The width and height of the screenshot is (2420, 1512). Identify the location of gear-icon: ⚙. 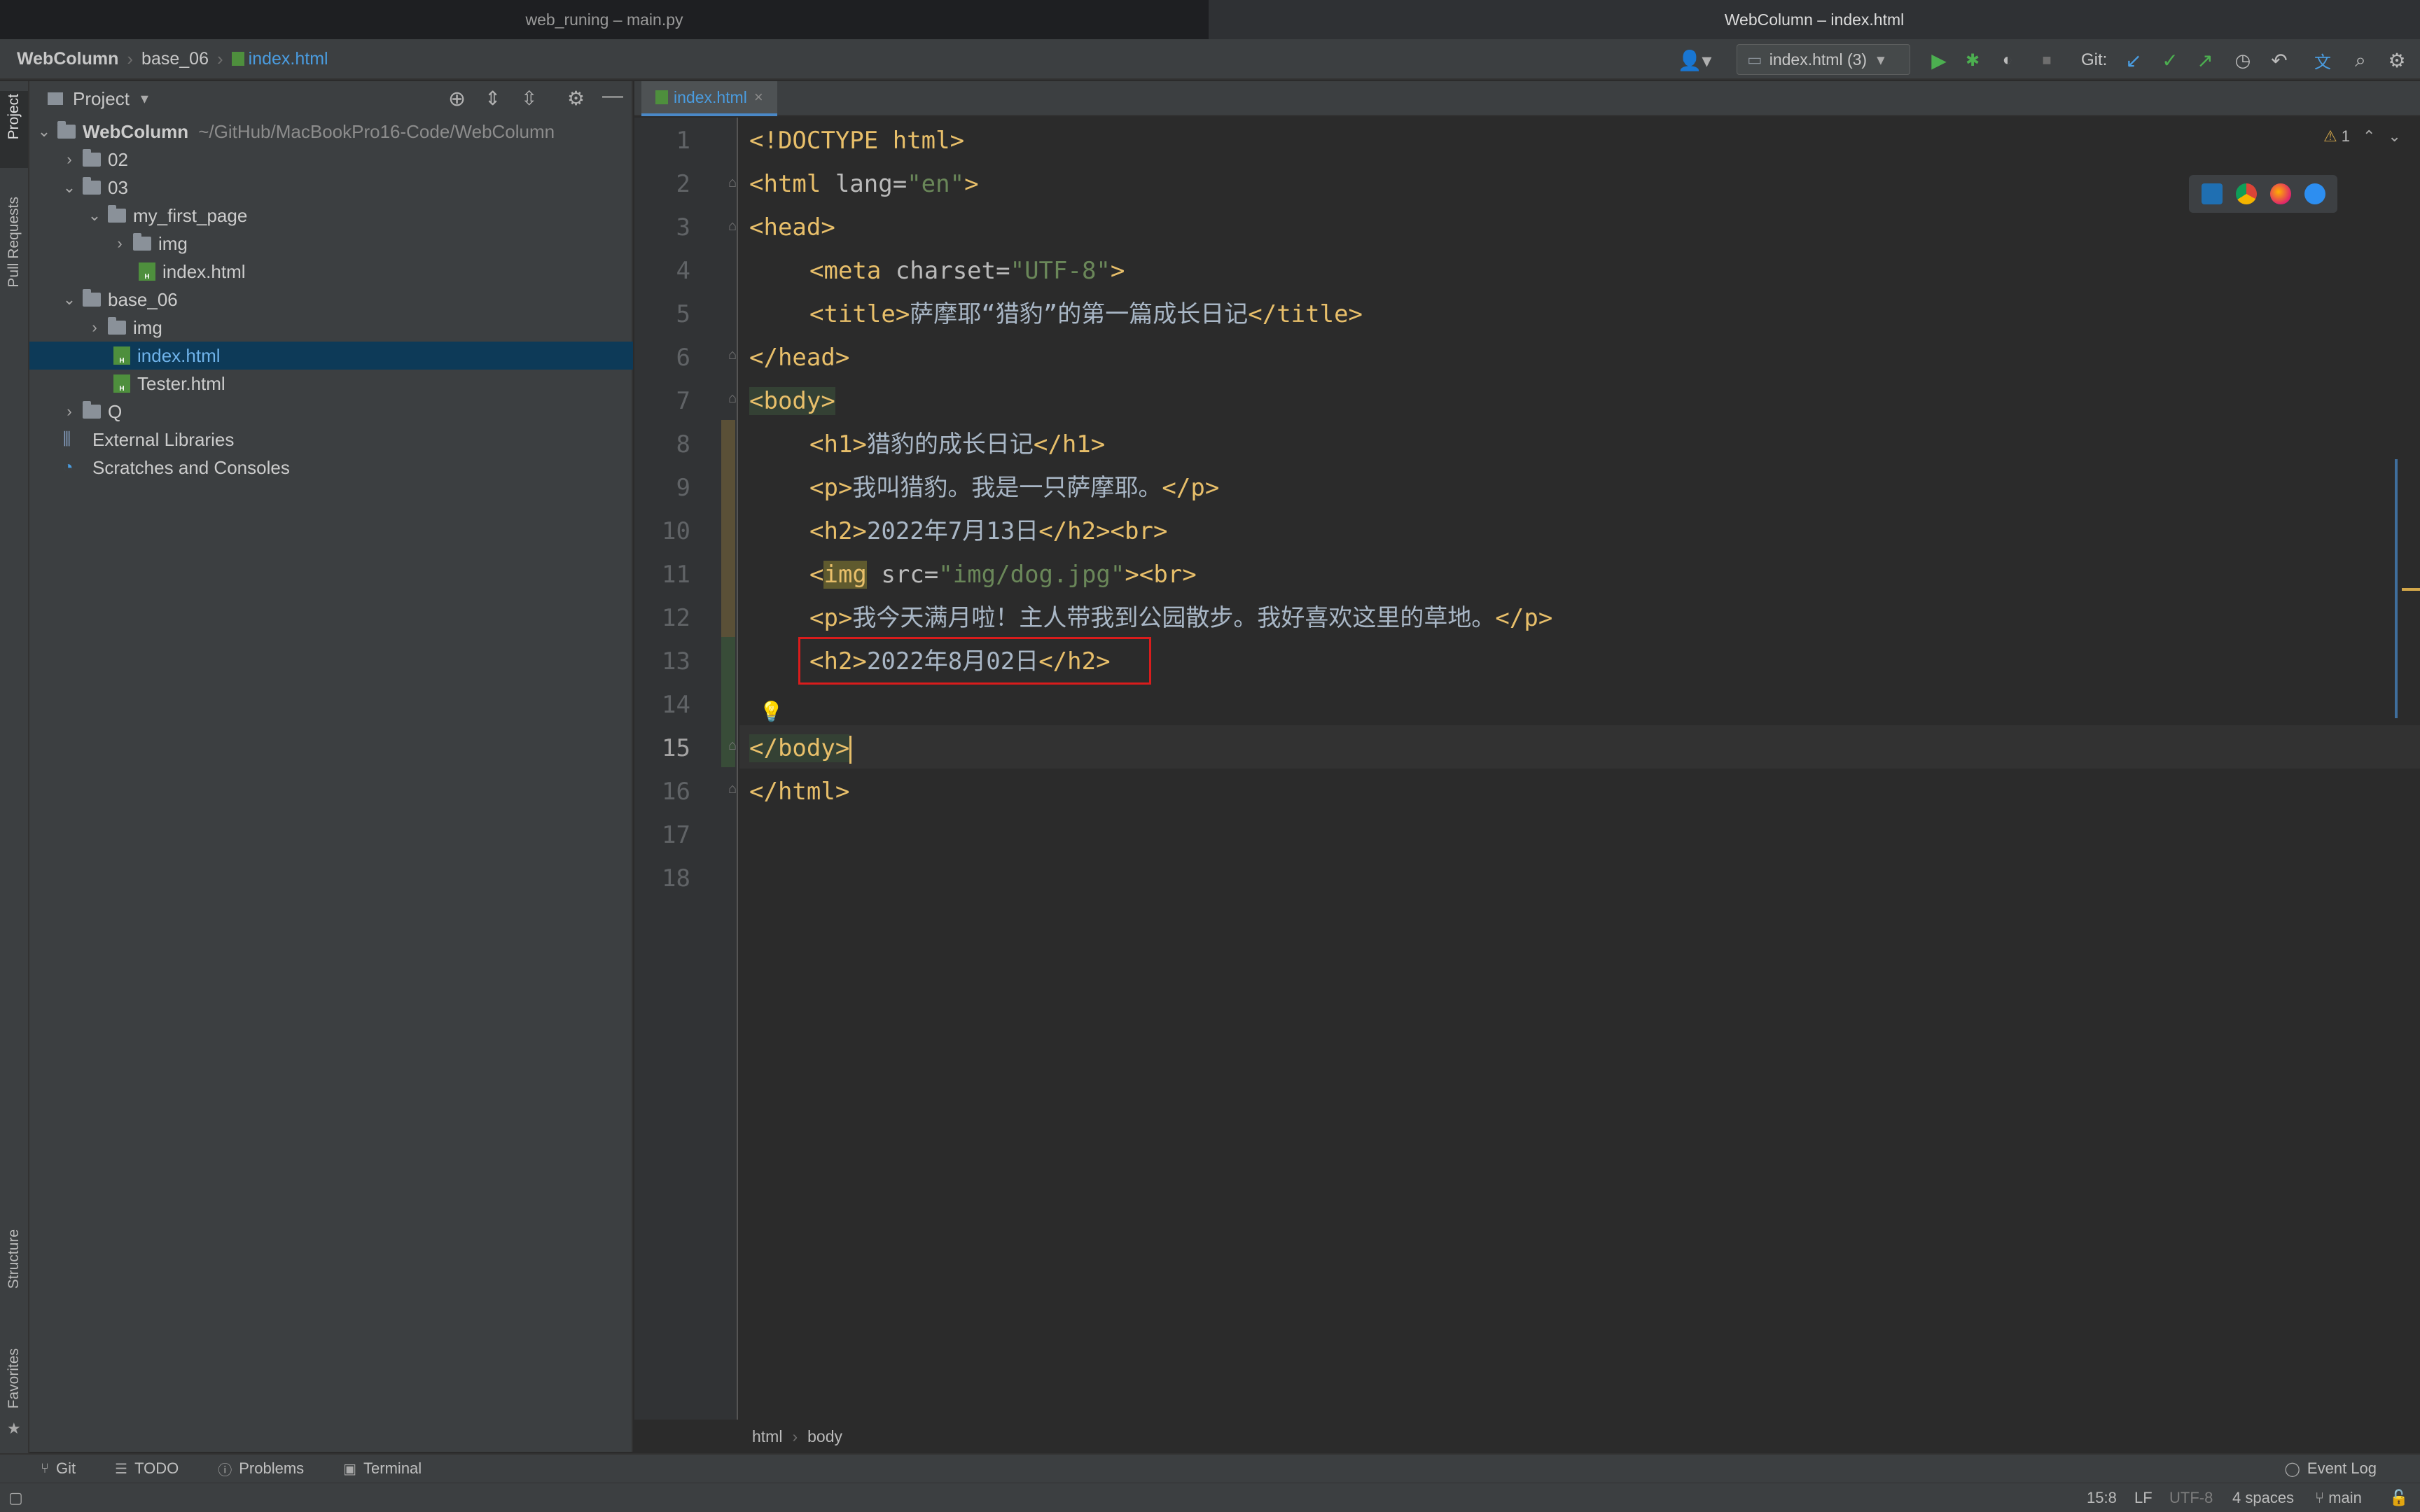
(576, 98).